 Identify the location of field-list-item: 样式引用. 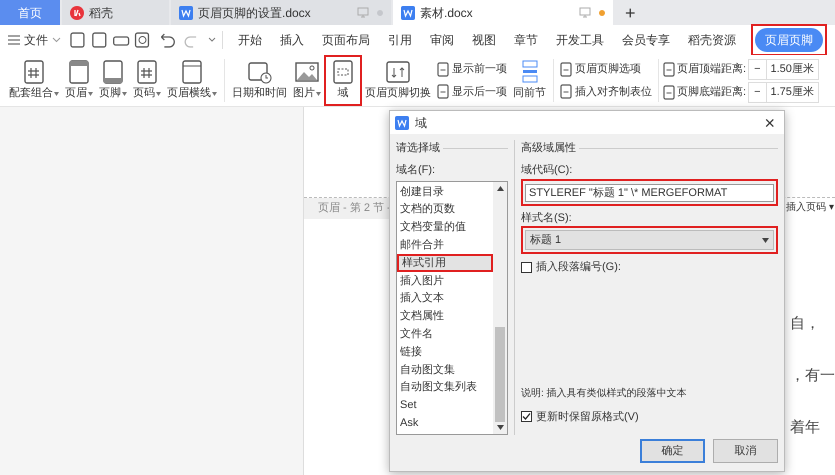
(445, 263).